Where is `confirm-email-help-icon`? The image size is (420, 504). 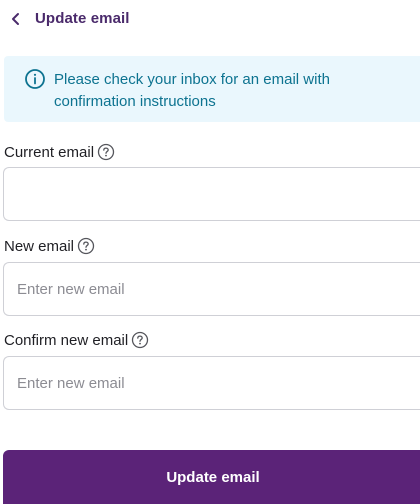
confirm-email-help-icon is located at coordinates (140, 340).